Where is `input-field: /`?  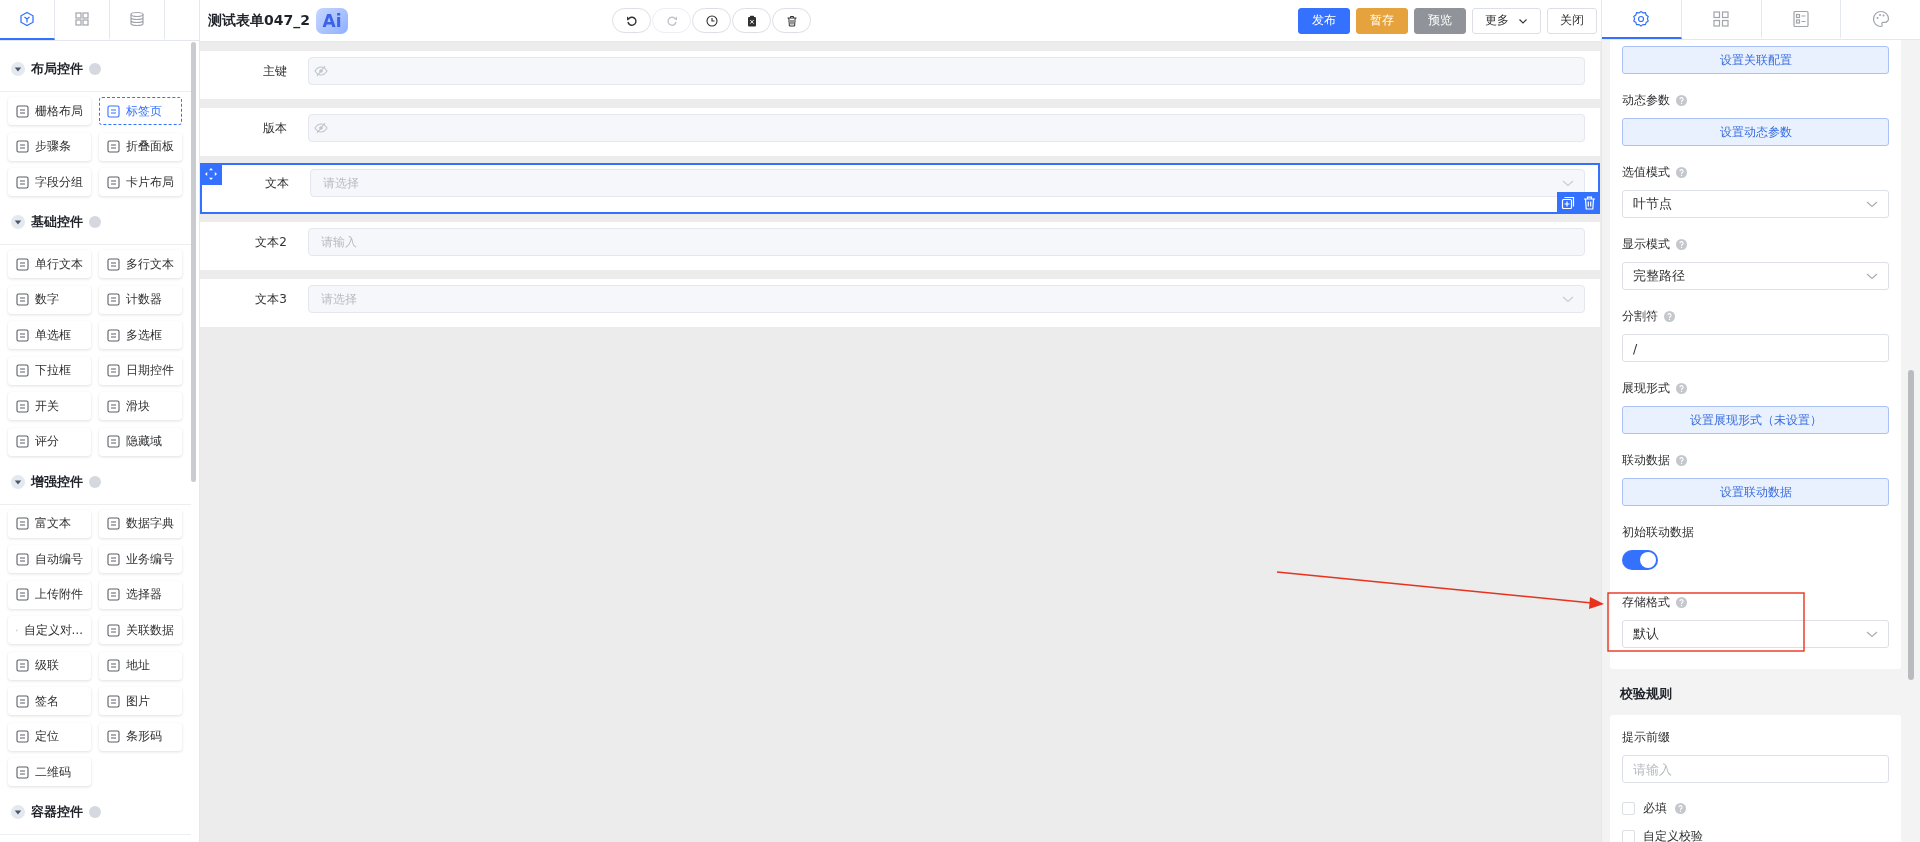 input-field: / is located at coordinates (1756, 348).